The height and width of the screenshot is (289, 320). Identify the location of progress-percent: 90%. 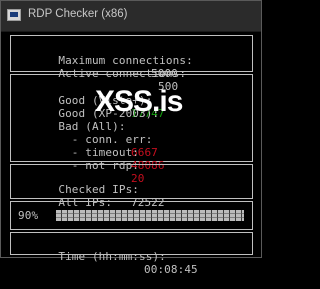
(28, 215).